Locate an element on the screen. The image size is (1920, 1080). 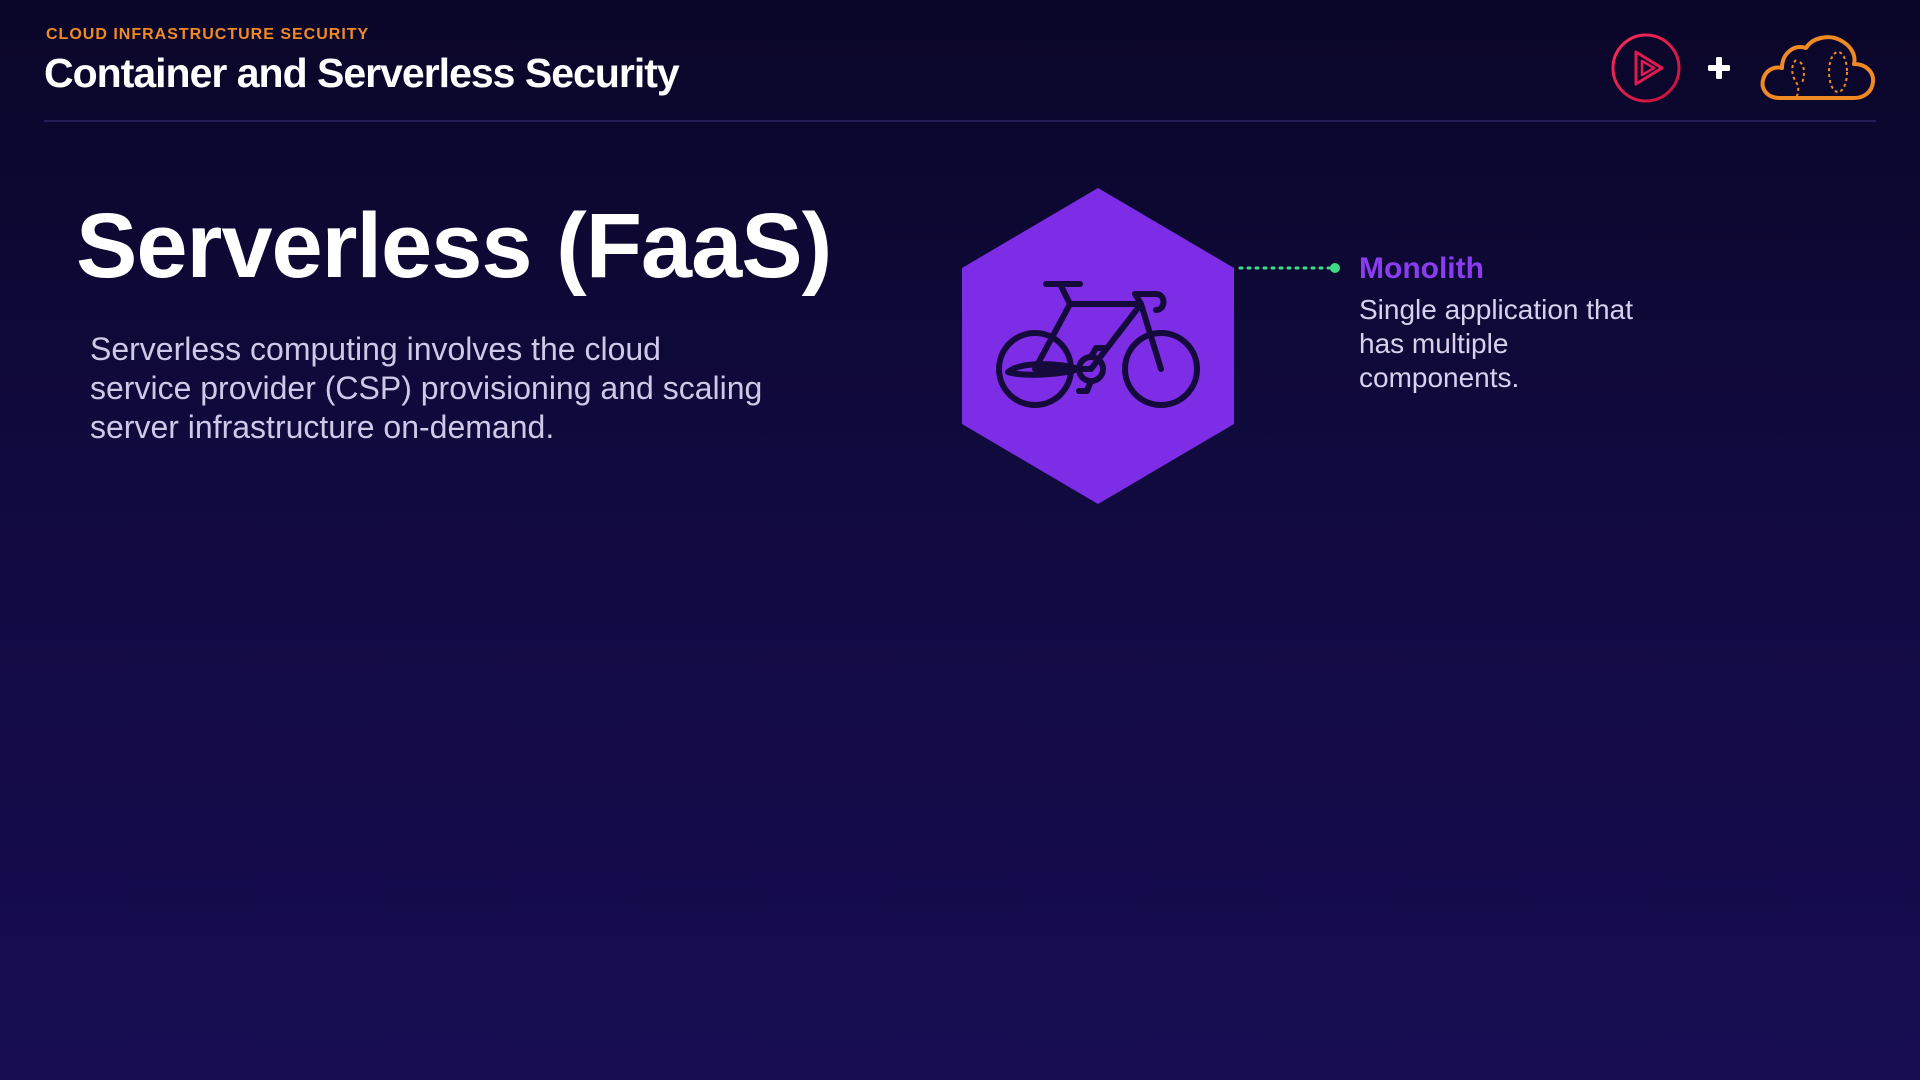
plus-icon is located at coordinates (1719, 68).